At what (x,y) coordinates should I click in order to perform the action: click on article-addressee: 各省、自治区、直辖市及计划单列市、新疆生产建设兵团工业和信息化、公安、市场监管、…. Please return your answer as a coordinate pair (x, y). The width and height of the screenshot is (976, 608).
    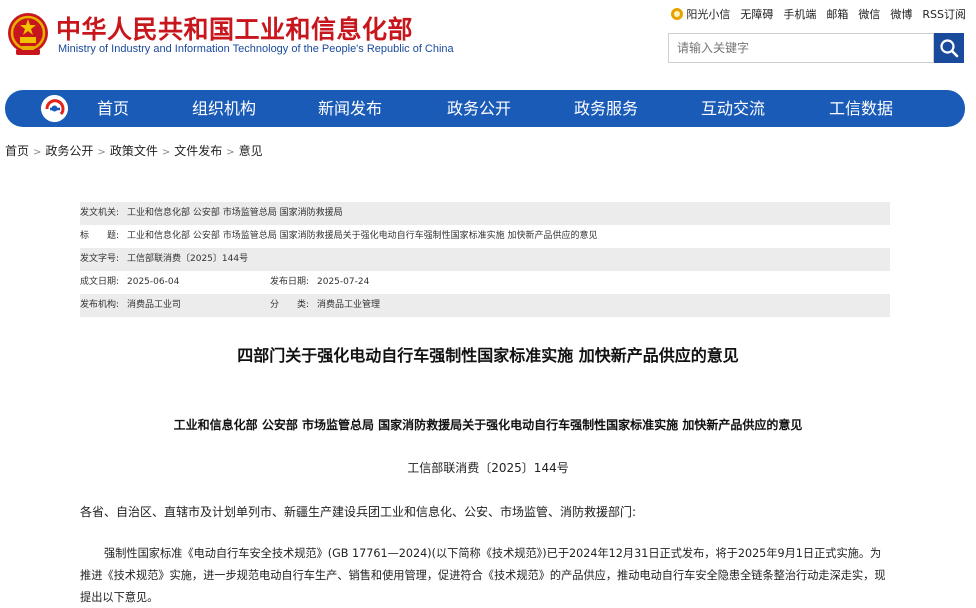
    Looking at the image, I should click on (358, 512).